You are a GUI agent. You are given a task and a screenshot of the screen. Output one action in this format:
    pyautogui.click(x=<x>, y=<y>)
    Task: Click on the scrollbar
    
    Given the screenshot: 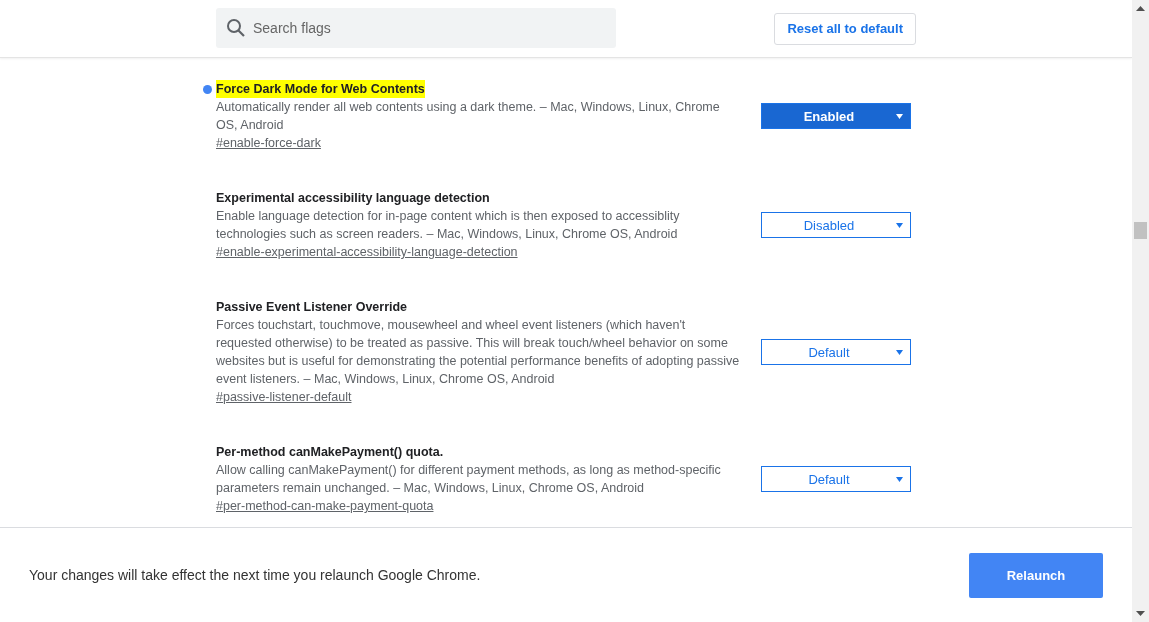 What is the action you would take?
    pyautogui.click(x=1140, y=311)
    